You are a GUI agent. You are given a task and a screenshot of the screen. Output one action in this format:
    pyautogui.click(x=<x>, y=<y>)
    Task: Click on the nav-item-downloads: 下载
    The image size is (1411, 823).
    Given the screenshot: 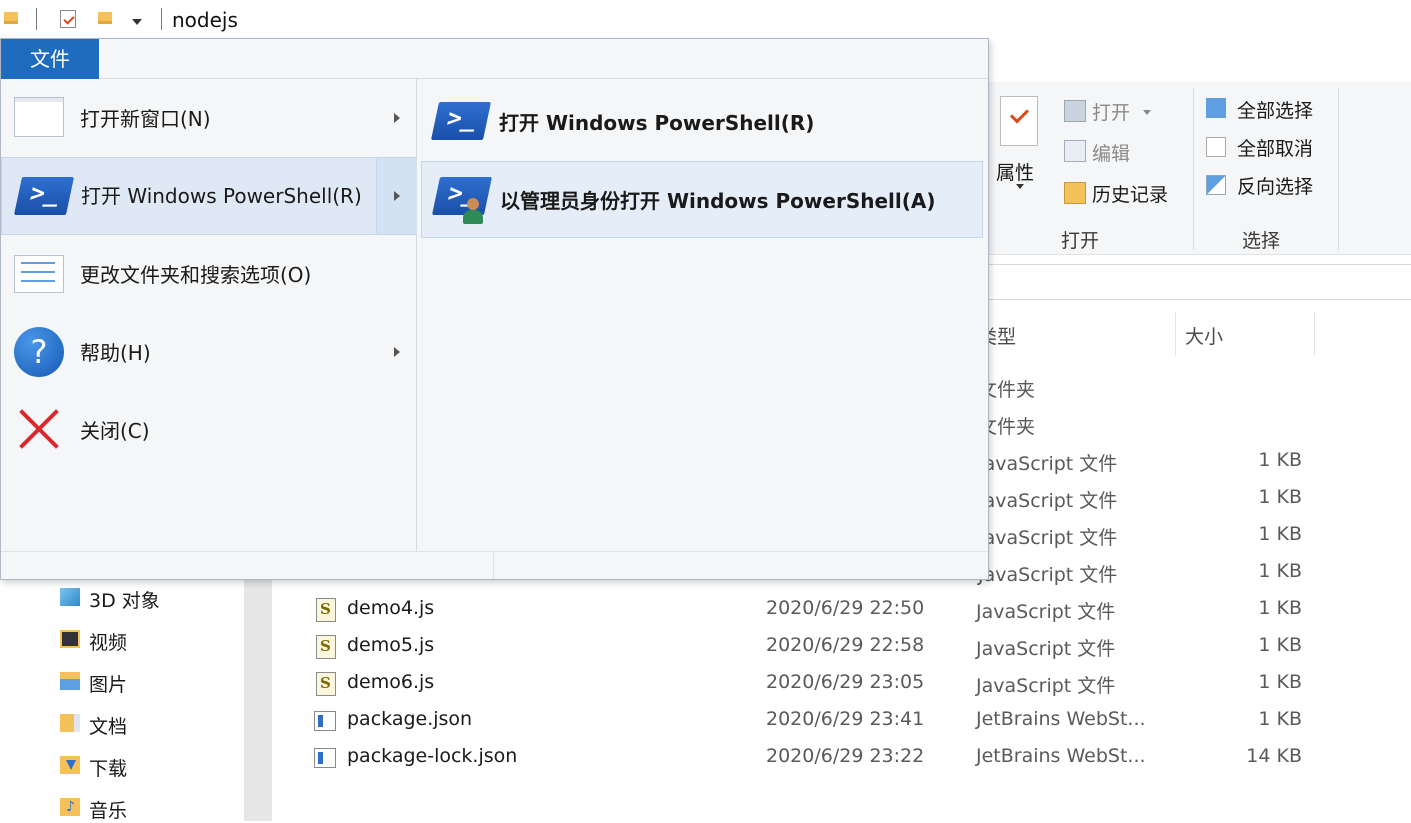 What is the action you would take?
    pyautogui.click(x=108, y=767)
    